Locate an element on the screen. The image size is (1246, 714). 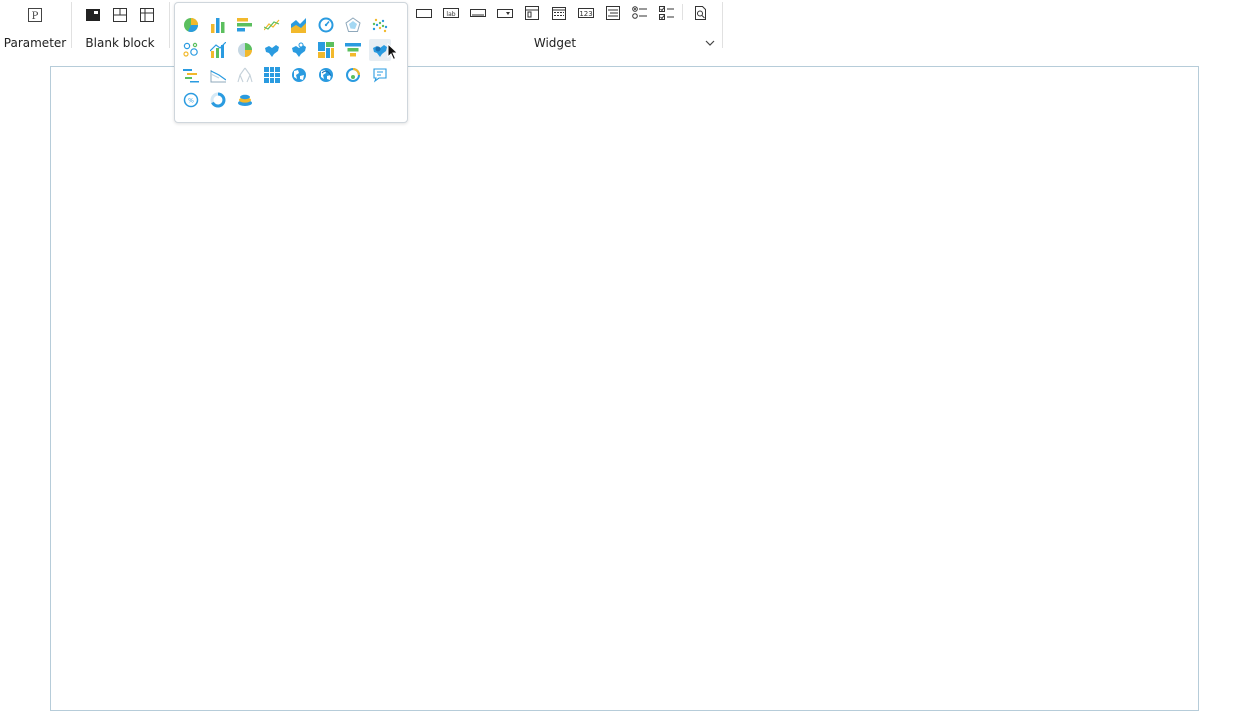
chart-type-globe is located at coordinates (299, 75).